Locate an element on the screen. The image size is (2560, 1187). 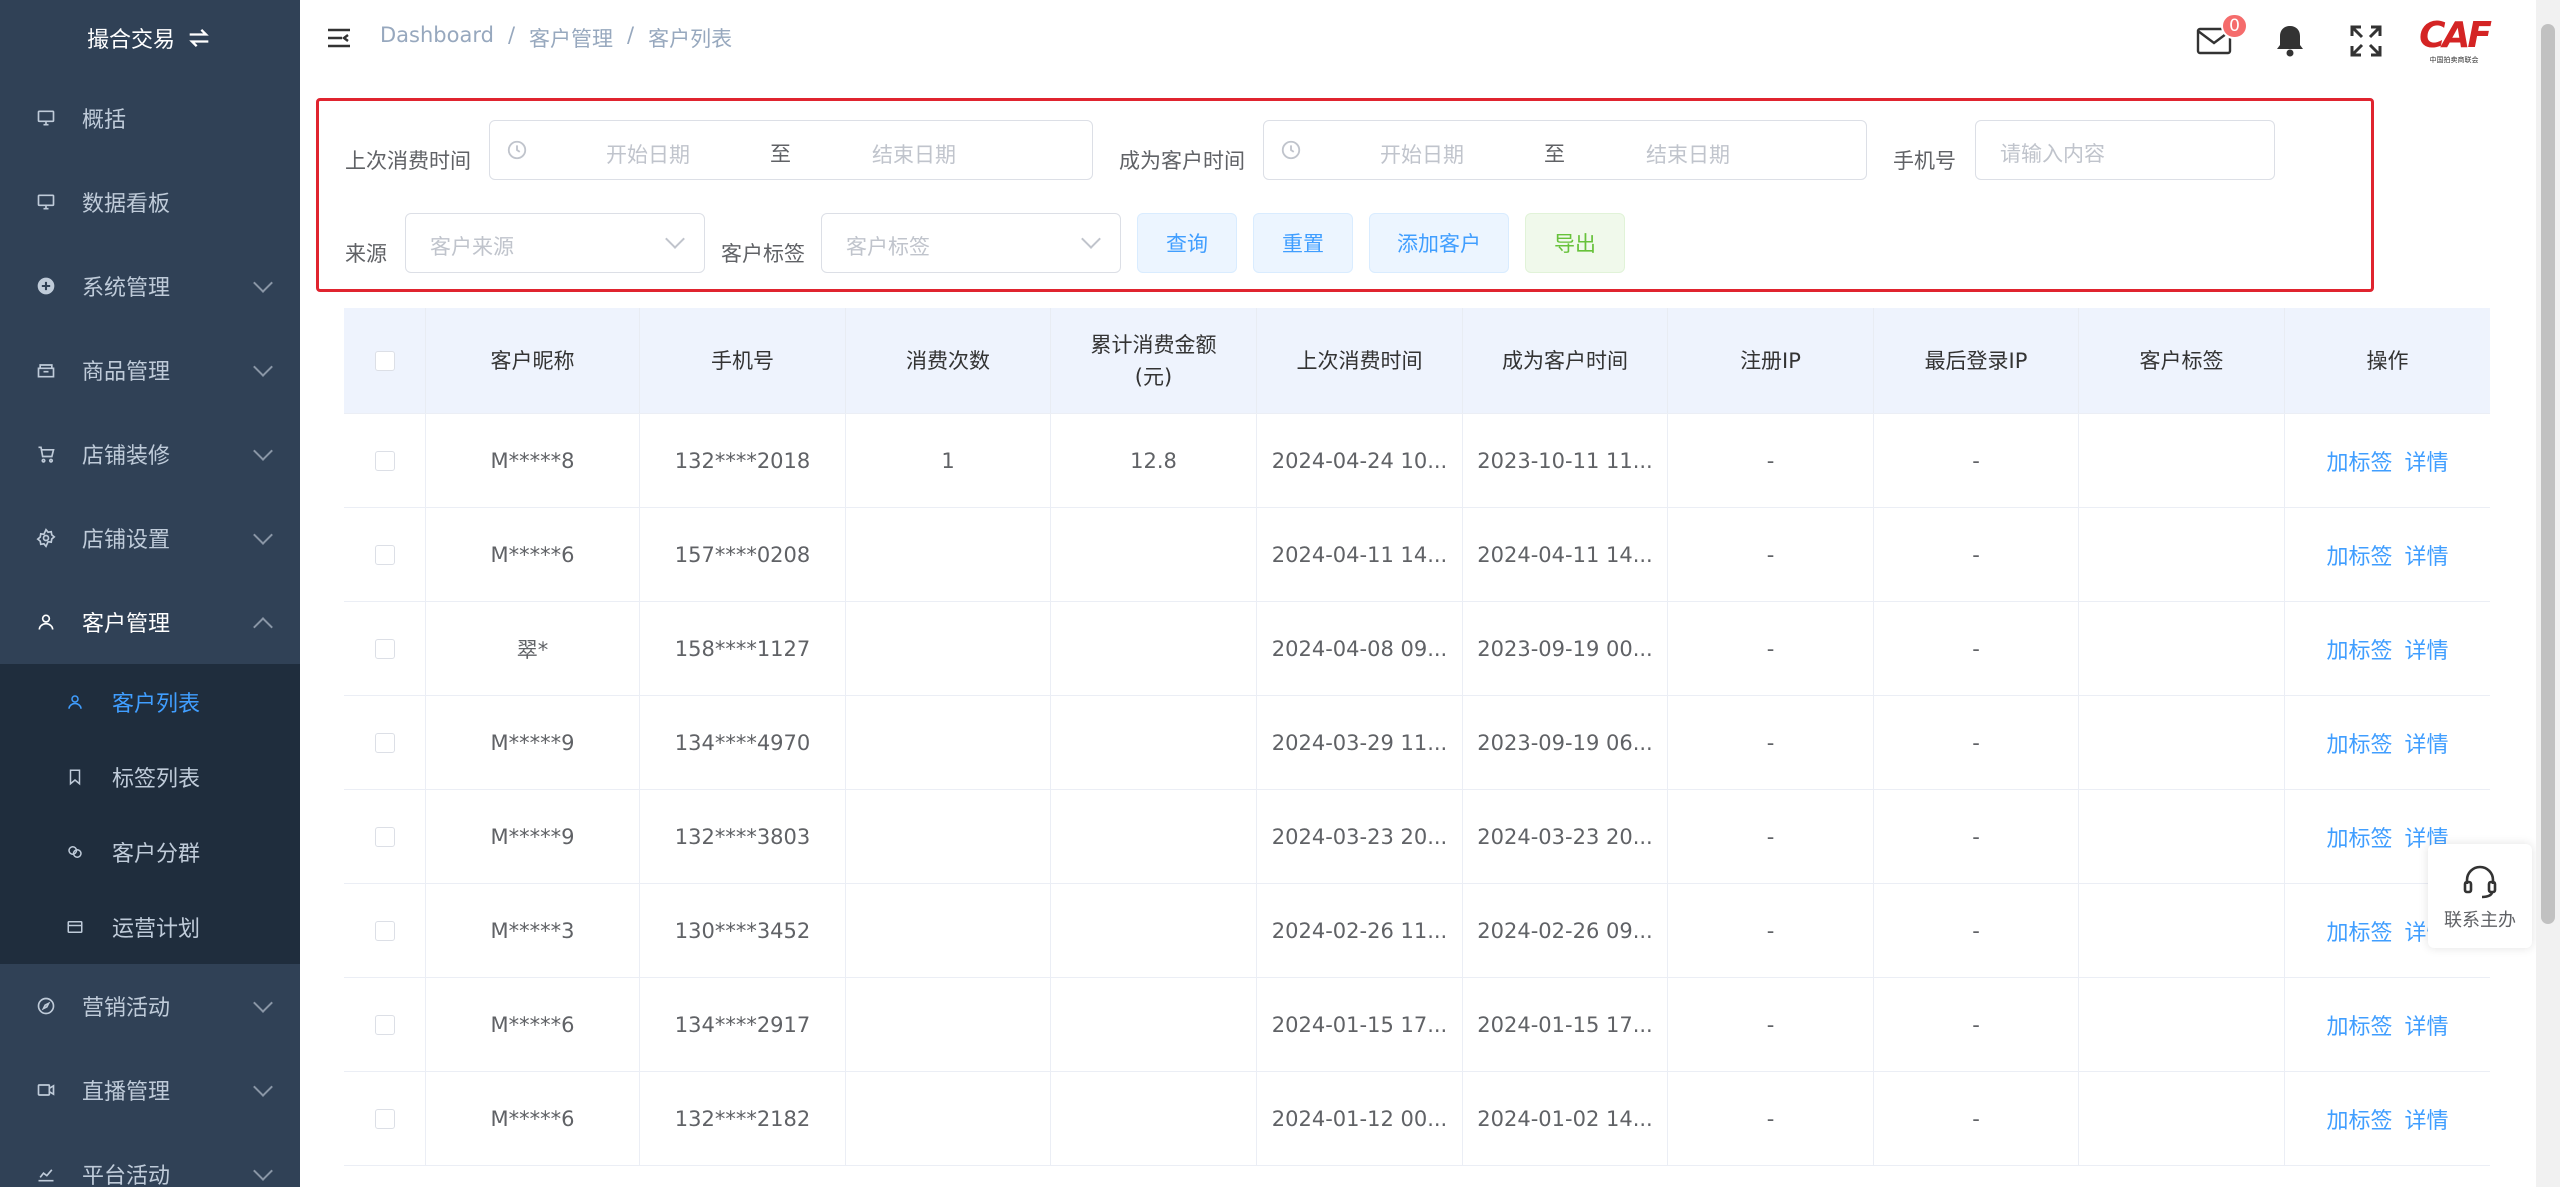
sidebar-item-marketing: 营销活动 is located at coordinates (150, 1006).